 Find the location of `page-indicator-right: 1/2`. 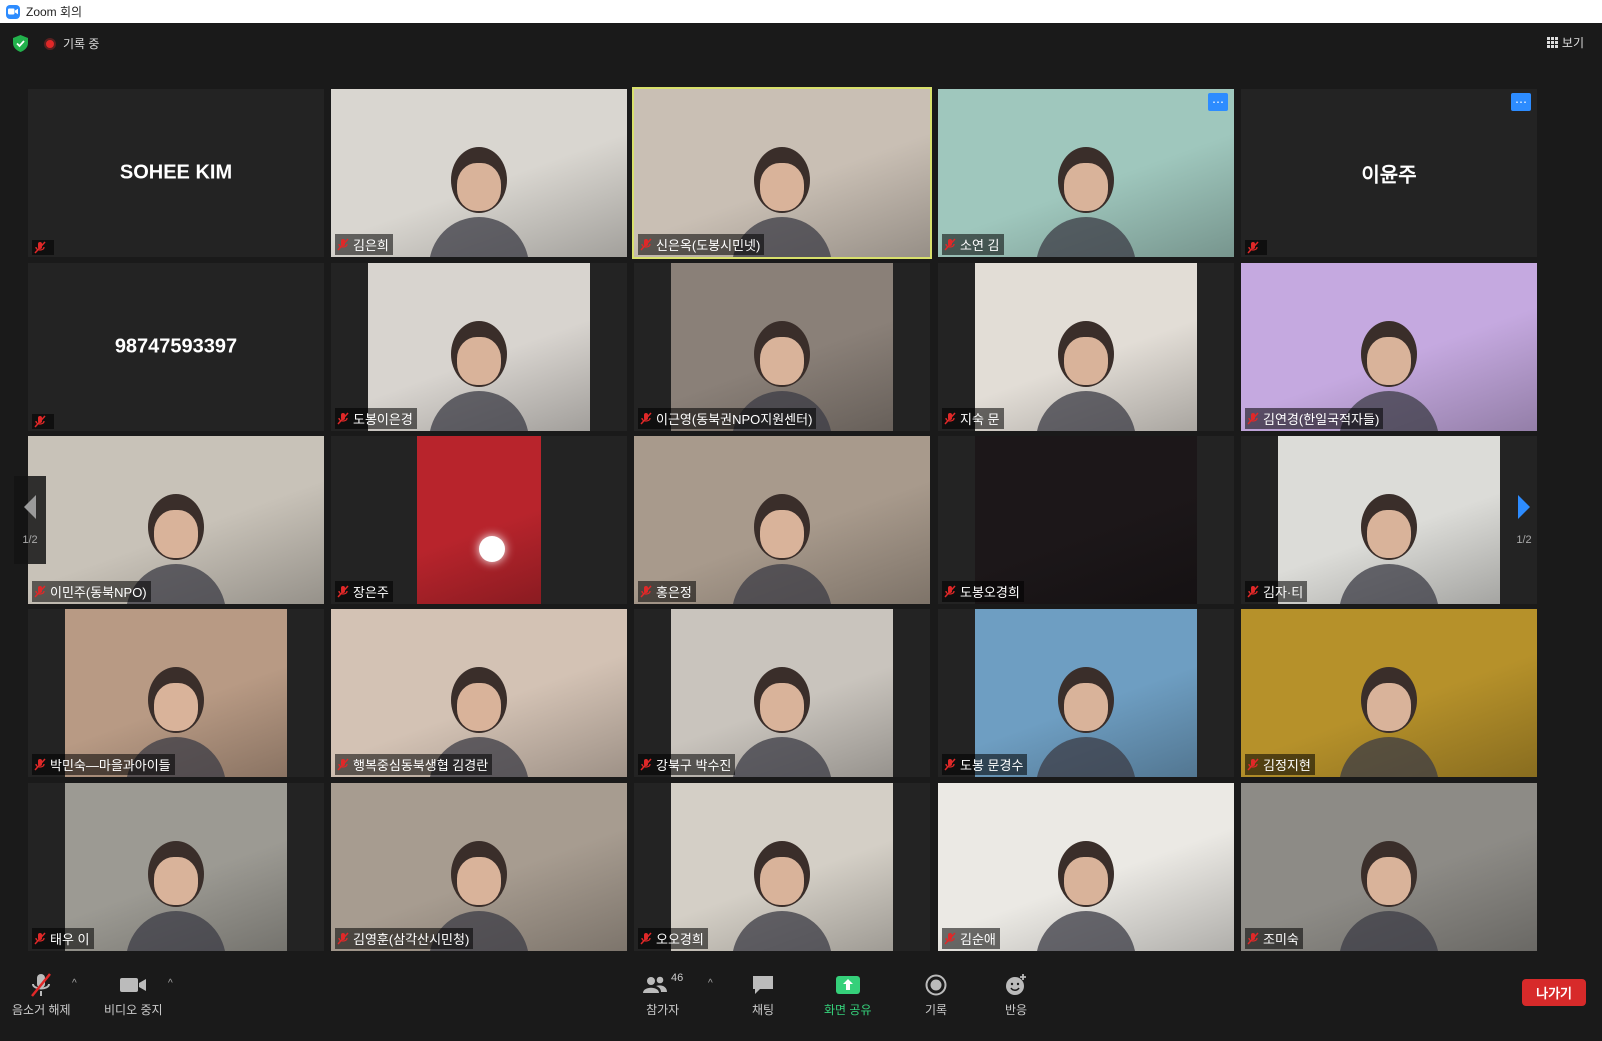

page-indicator-right: 1/2 is located at coordinates (1524, 540).